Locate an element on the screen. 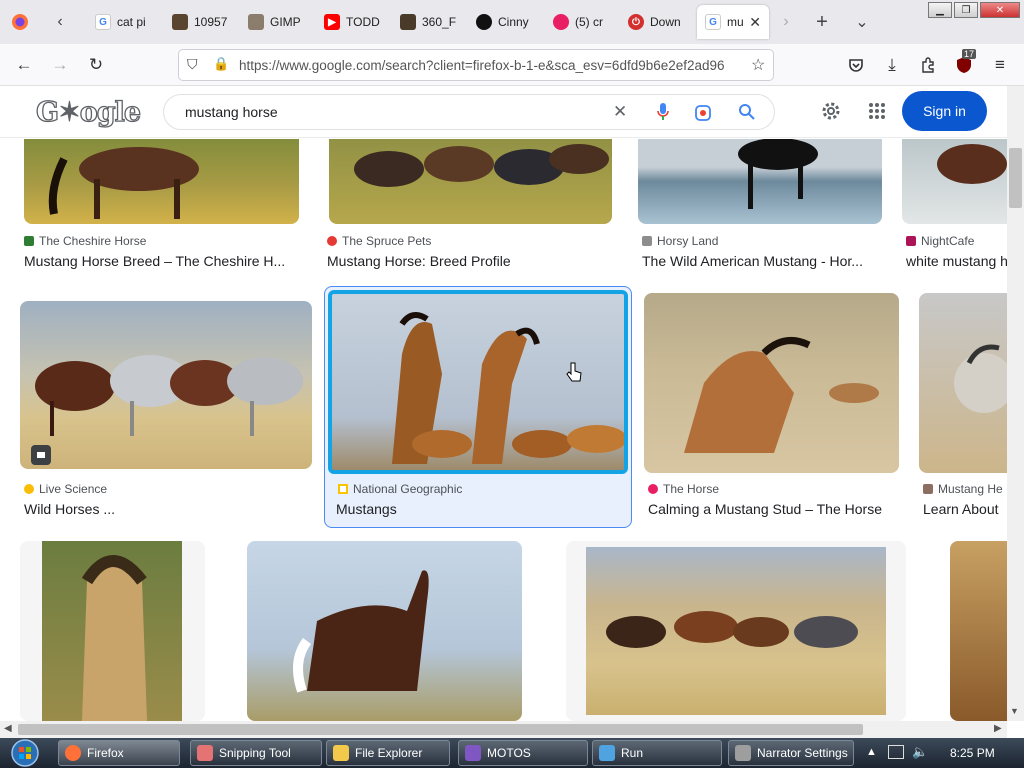  source-label: The Horse is located at coordinates (691, 489).